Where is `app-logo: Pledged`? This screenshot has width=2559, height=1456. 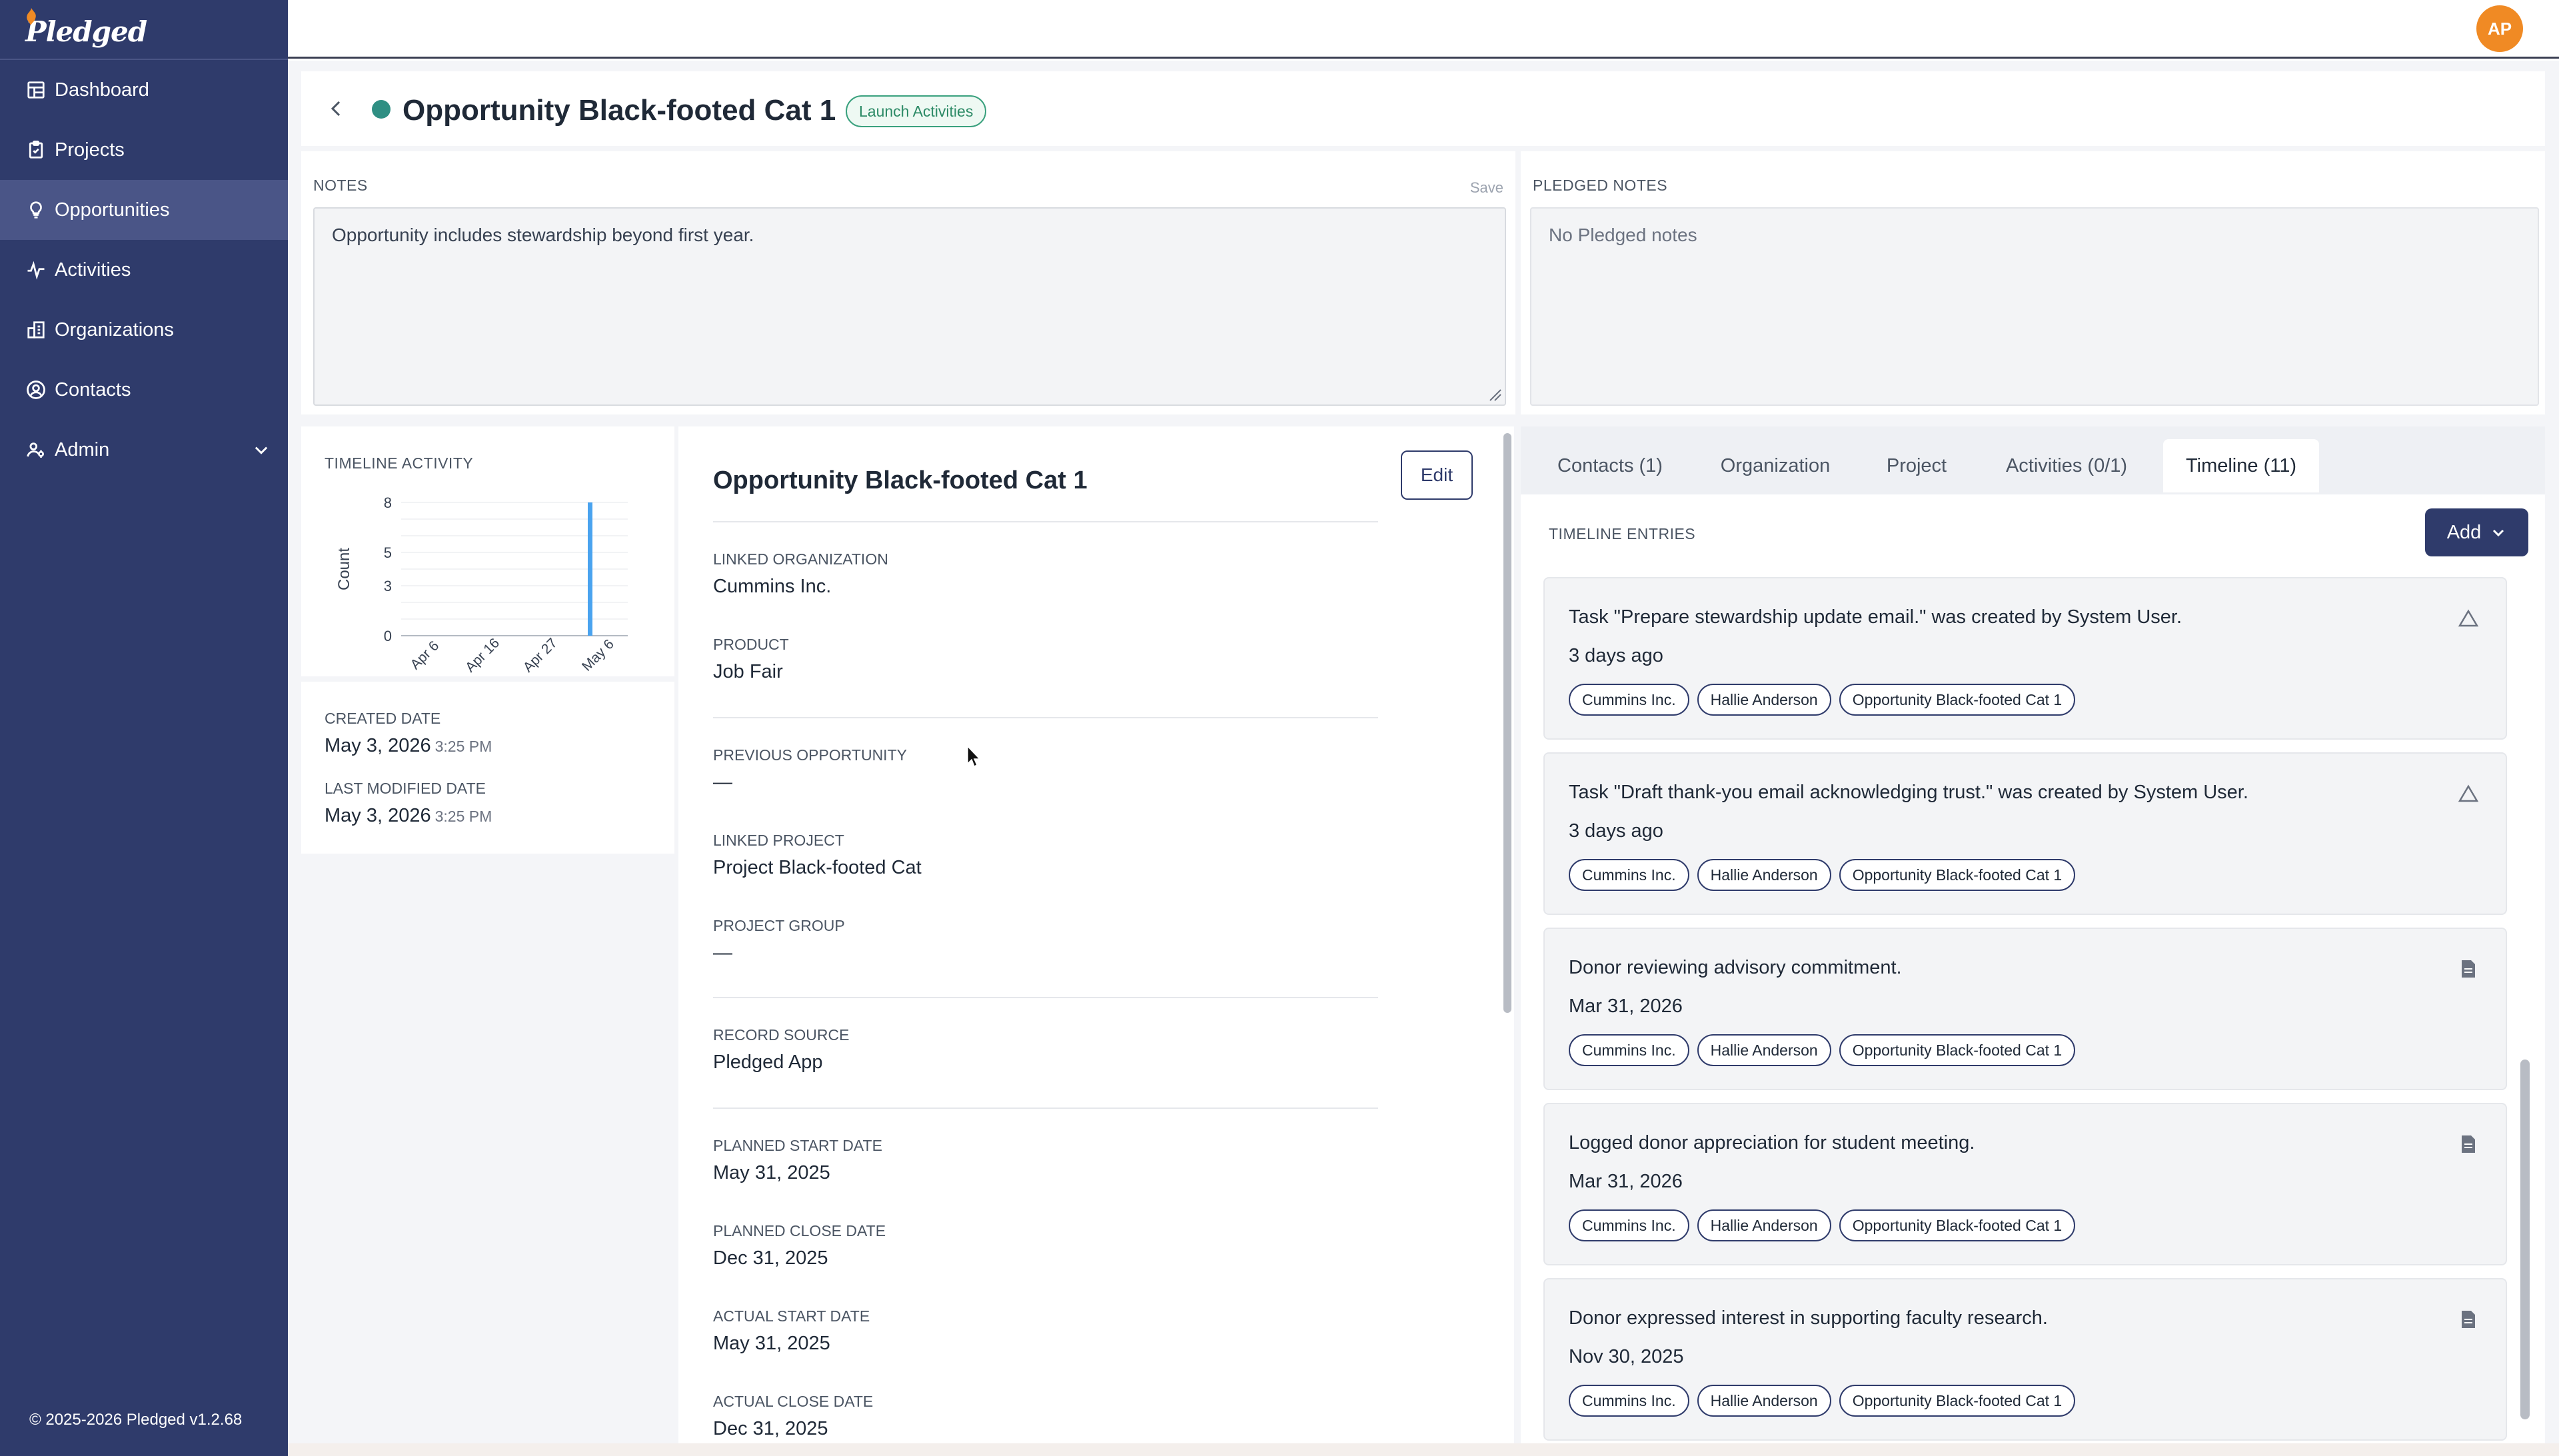
app-logo: Pledged is located at coordinates (86, 30).